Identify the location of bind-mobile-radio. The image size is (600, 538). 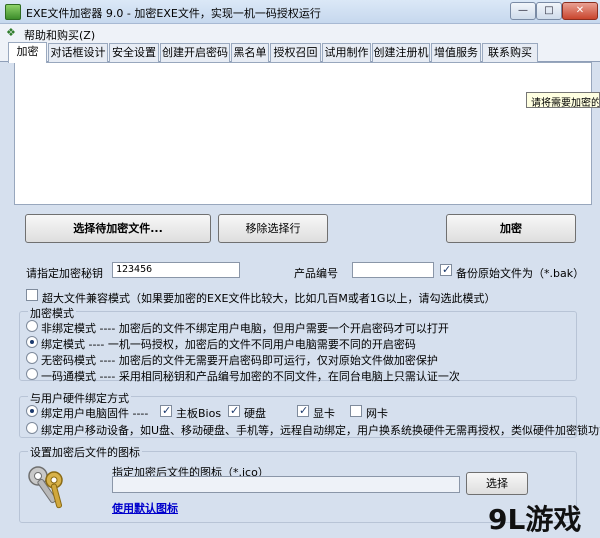
(32, 428).